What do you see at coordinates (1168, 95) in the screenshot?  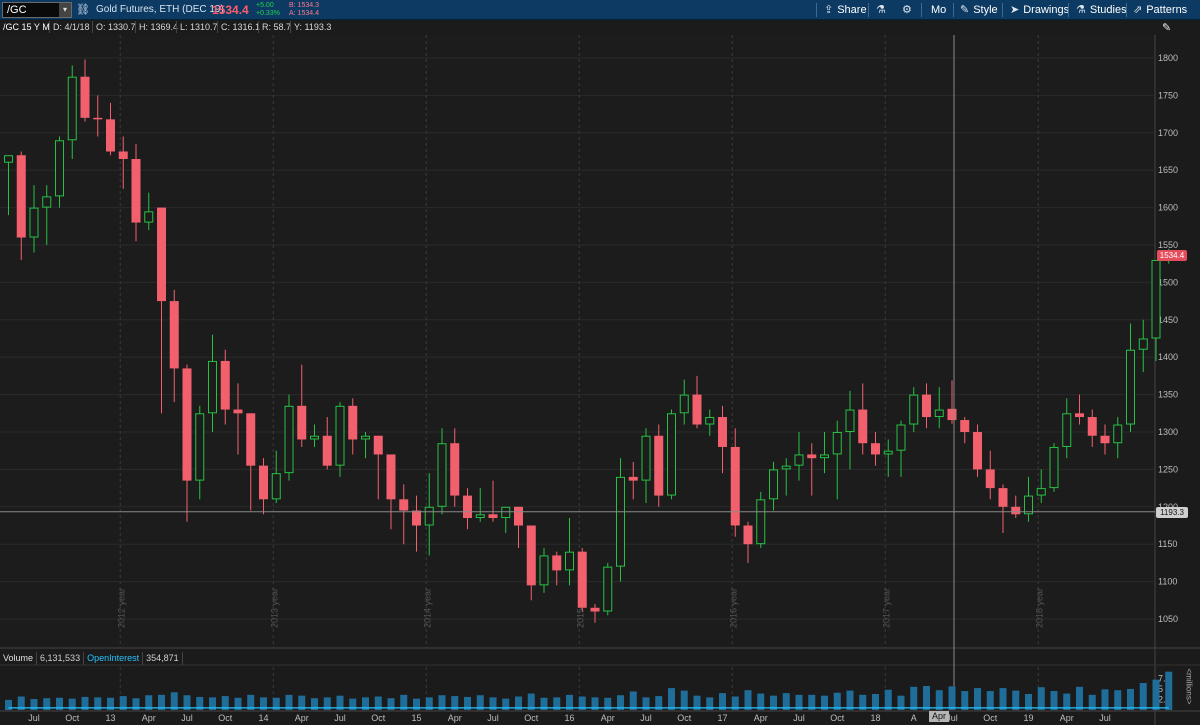 I see `y-tick-label: 1750` at bounding box center [1168, 95].